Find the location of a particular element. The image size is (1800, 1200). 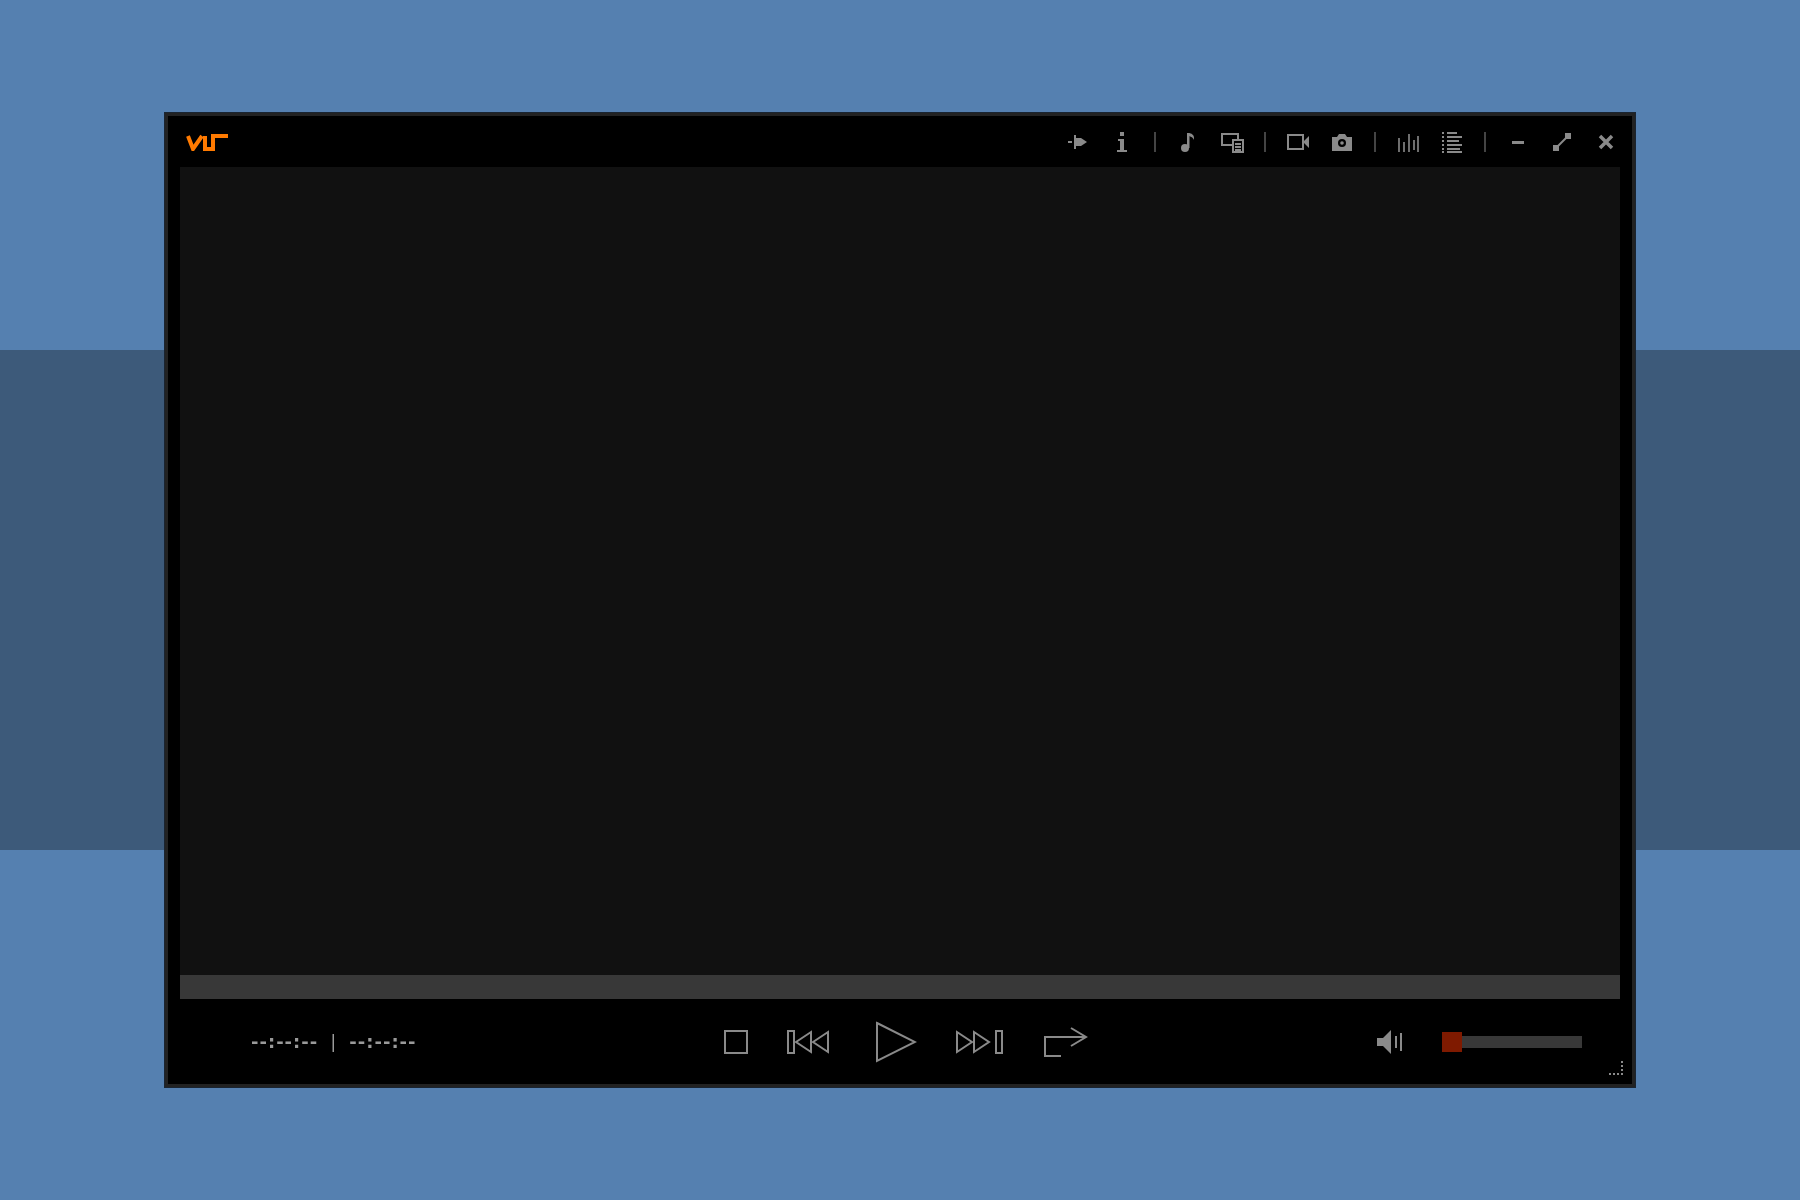

speaker-icon is located at coordinates (1390, 1041).